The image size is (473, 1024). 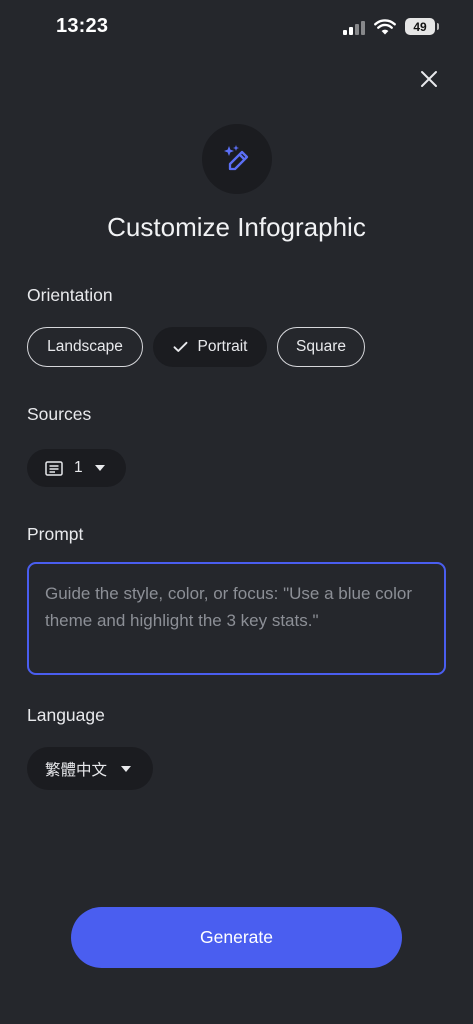 What do you see at coordinates (222, 346) in the screenshot?
I see `chip-label: Portrait` at bounding box center [222, 346].